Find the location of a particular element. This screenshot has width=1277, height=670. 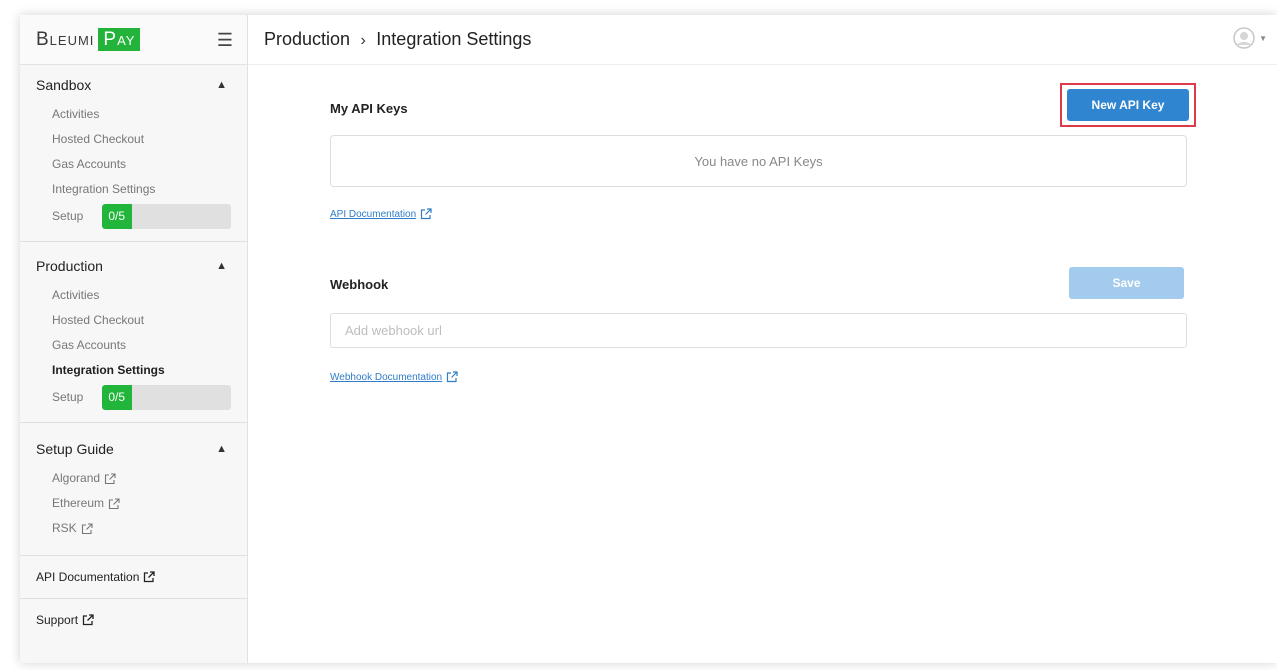

sidebar-section-toggle-production: Production ▲ is located at coordinates (133, 266).